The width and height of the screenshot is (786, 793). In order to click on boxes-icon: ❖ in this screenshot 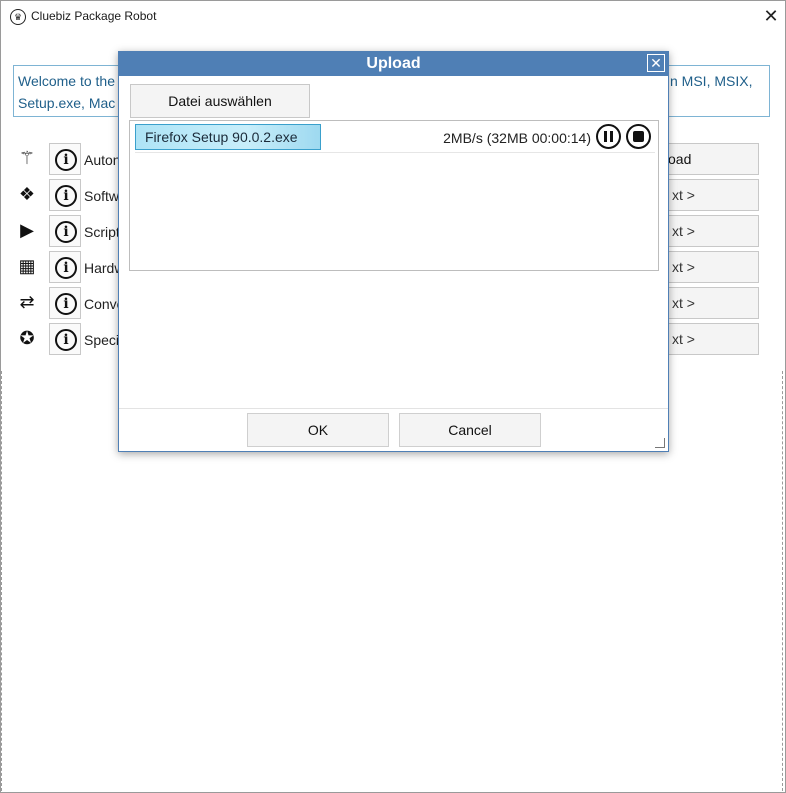, I will do `click(27, 194)`.